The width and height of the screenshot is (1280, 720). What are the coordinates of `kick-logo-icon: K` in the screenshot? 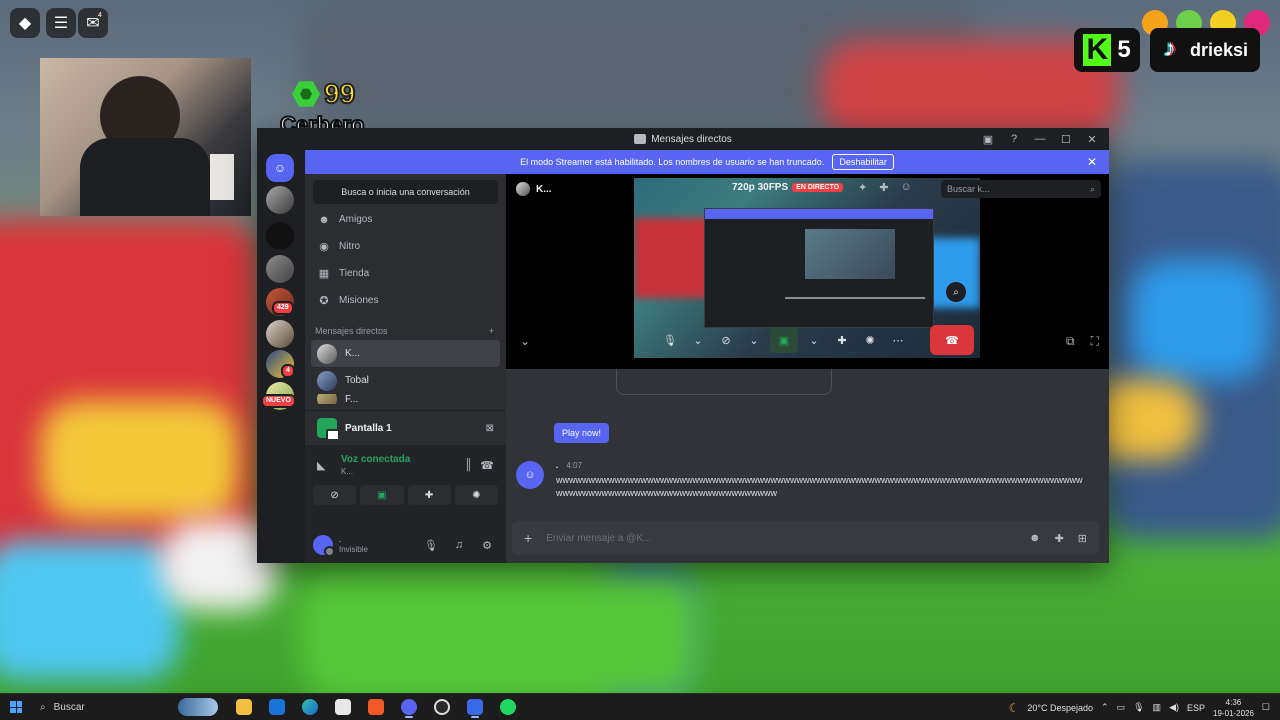 It's located at (1097, 50).